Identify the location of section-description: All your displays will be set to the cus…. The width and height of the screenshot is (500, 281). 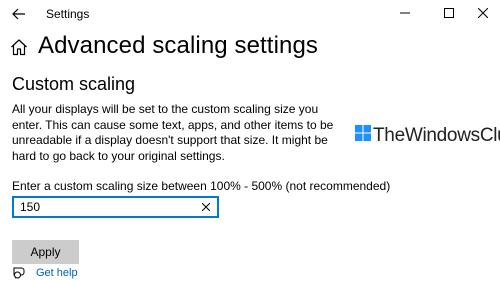
(173, 132).